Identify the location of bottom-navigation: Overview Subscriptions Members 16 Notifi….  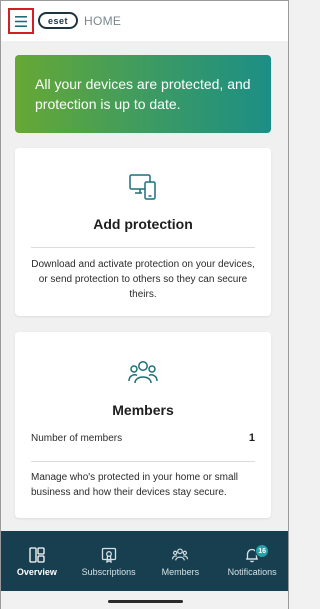
(144, 561).